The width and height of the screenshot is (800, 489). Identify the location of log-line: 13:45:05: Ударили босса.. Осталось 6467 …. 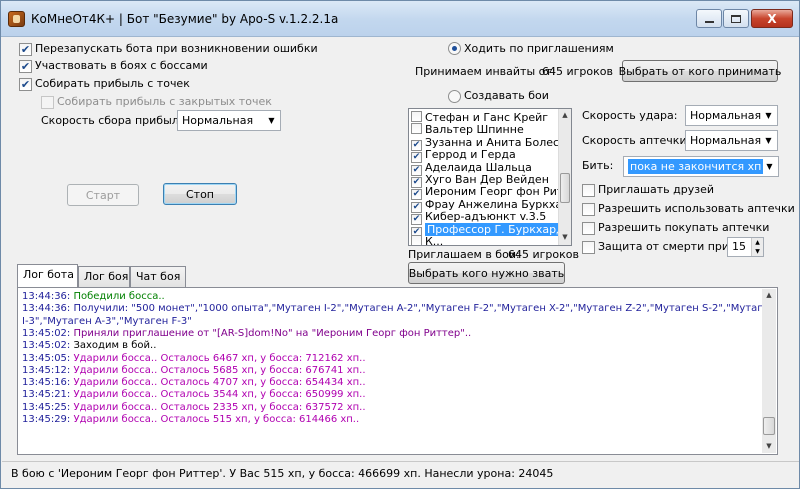
(194, 359).